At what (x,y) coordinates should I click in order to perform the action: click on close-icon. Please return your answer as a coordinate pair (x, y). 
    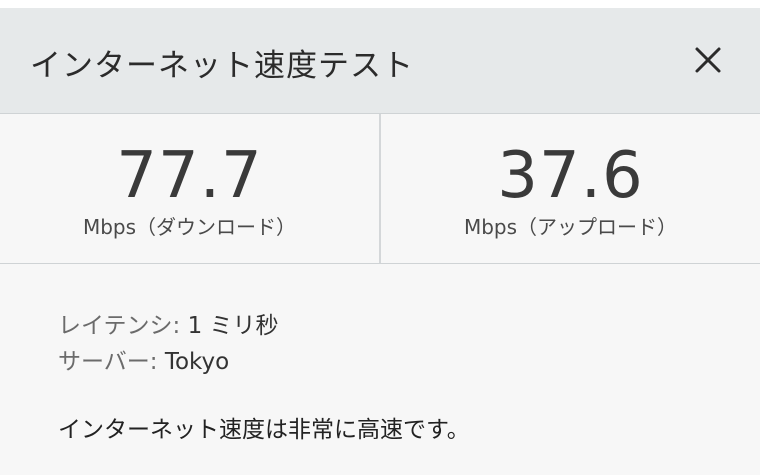
    Looking at the image, I should click on (708, 60).